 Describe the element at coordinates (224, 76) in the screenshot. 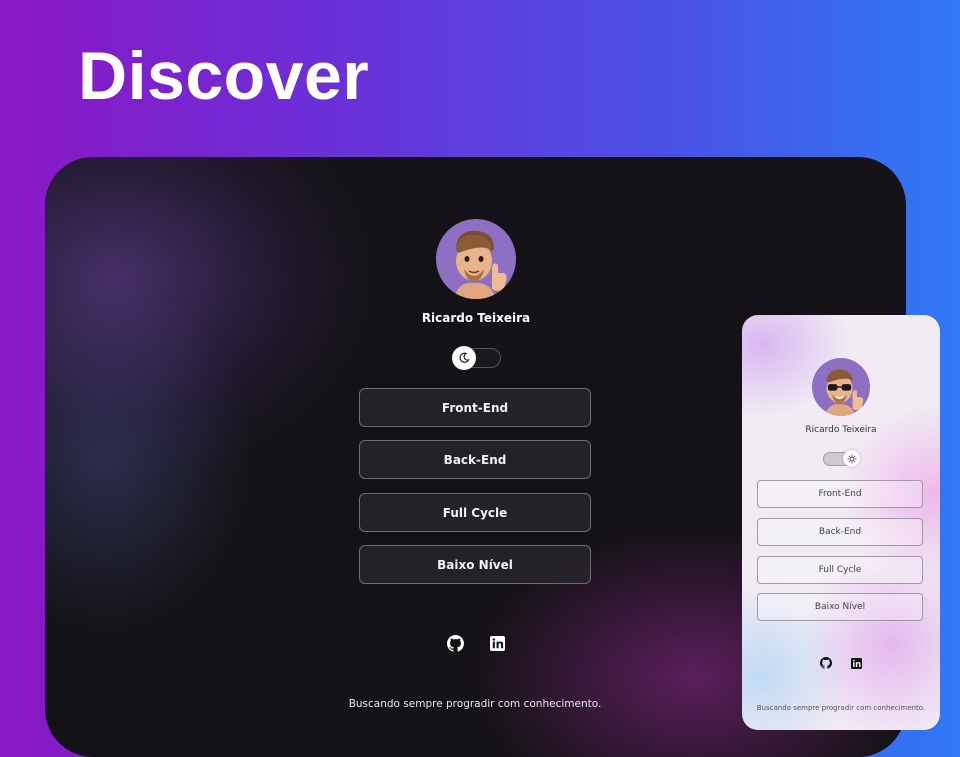

I see `headline: Discover` at that location.